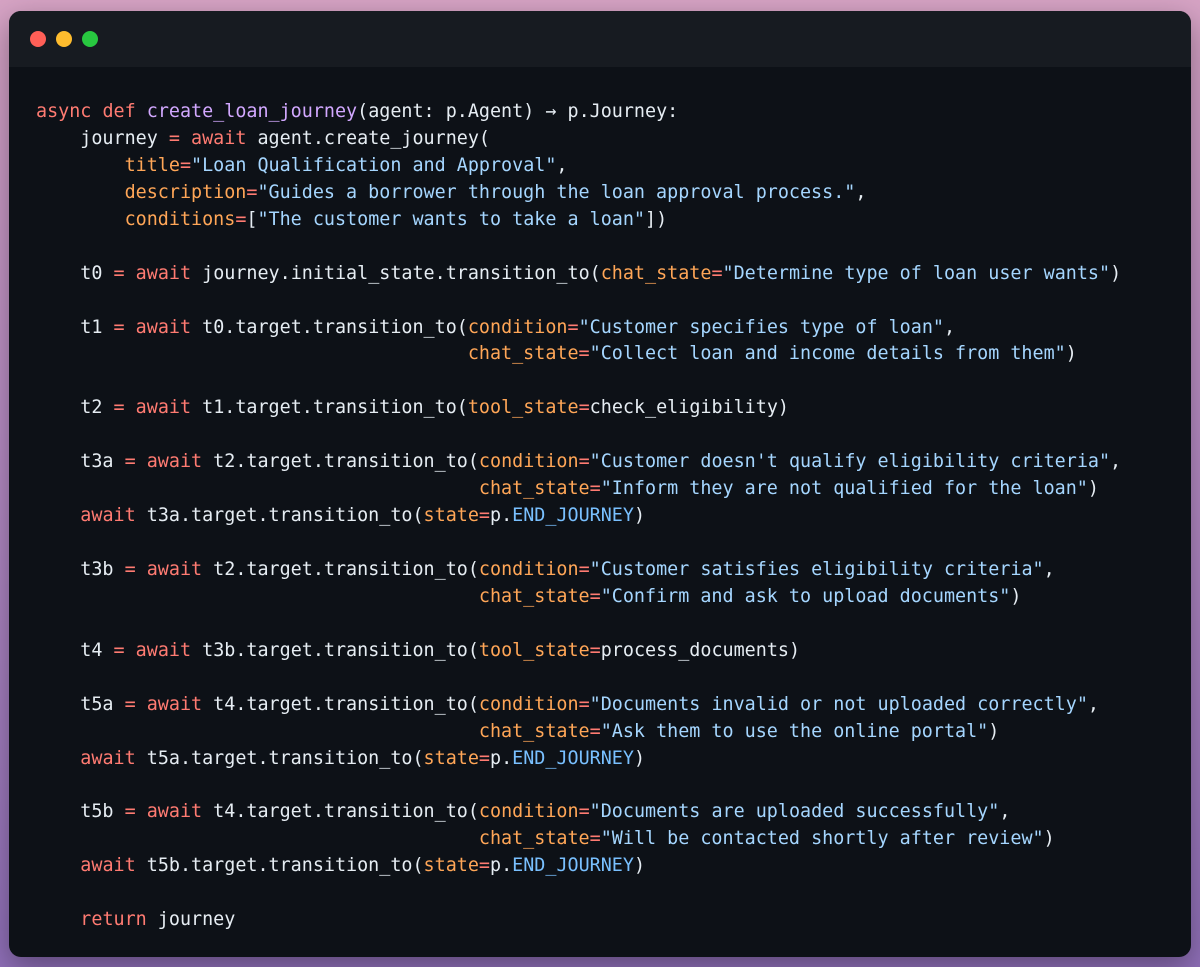  Describe the element at coordinates (608, 139) in the screenshot. I see `code-line: journey = await agent.create_journey(` at that location.